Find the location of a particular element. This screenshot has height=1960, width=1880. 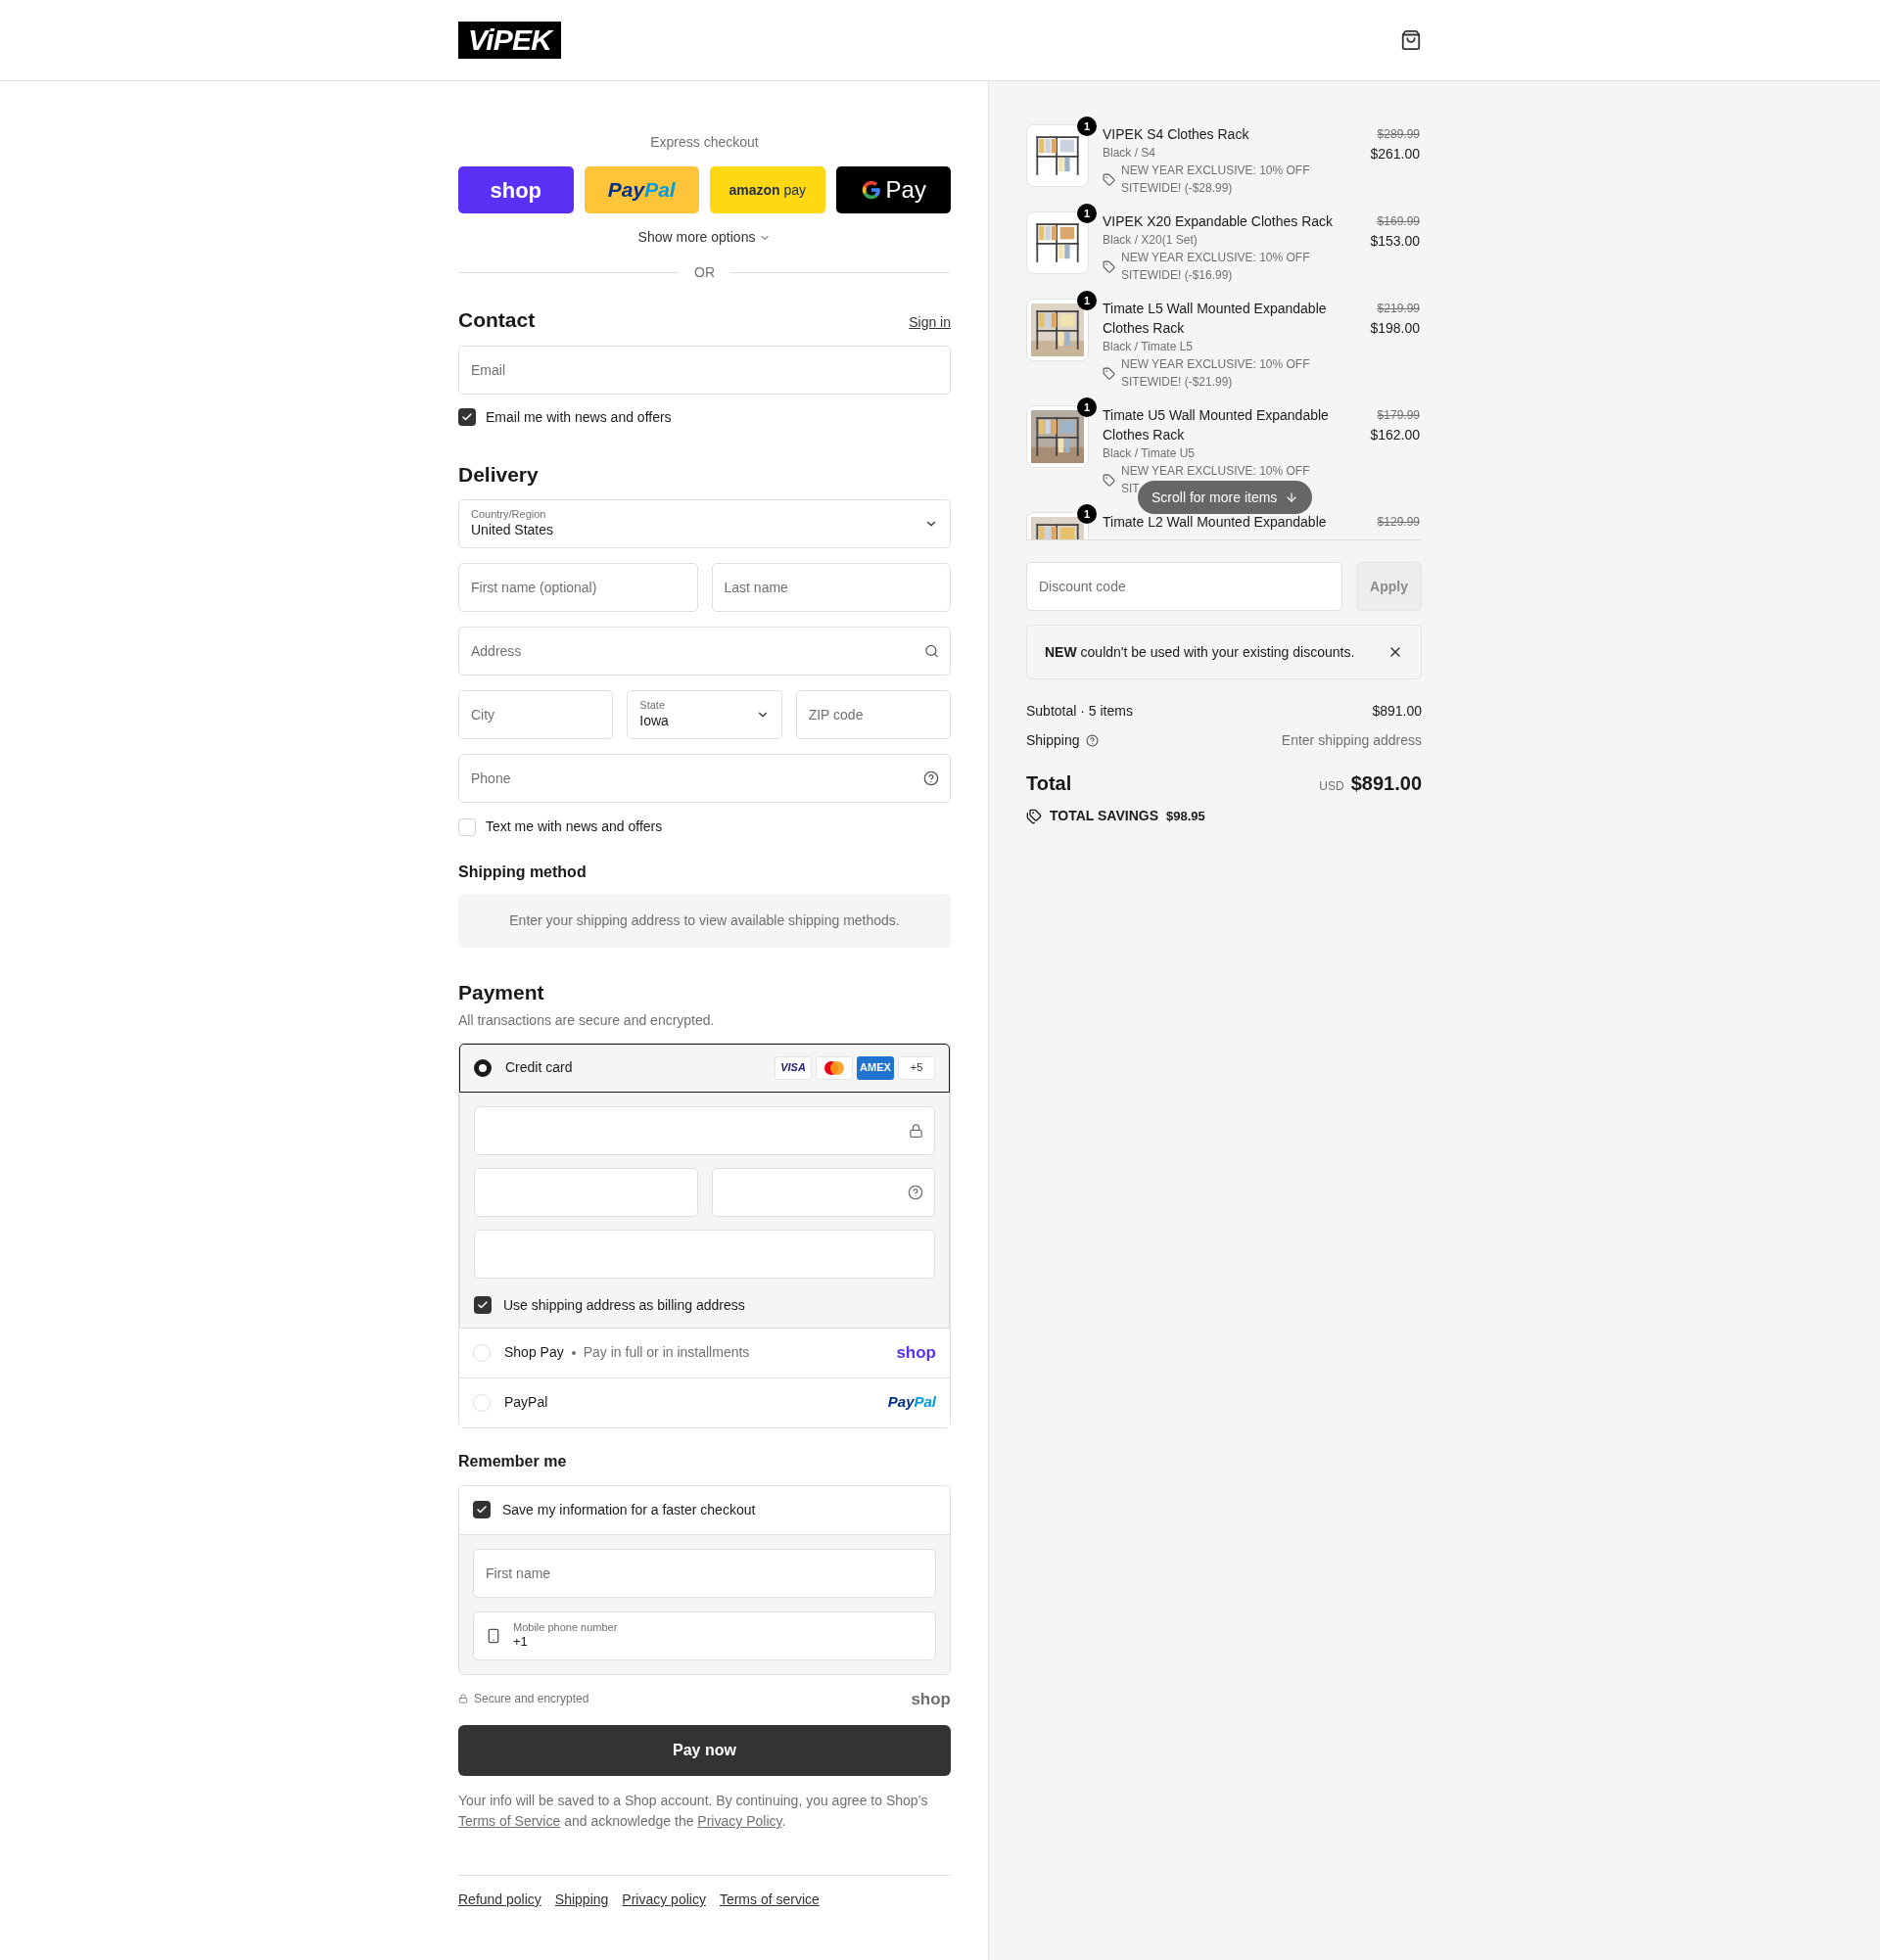

subtotal-label: Subtotal · 5 items is located at coordinates (1079, 711).